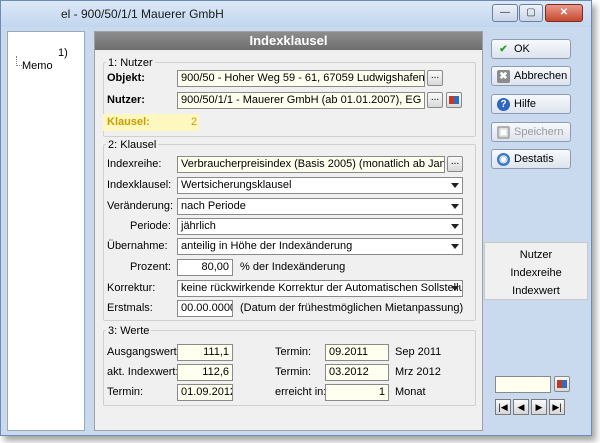 This screenshot has width=600, height=443. Describe the element at coordinates (126, 78) in the screenshot. I see `objekt-label: Objekt:` at that location.